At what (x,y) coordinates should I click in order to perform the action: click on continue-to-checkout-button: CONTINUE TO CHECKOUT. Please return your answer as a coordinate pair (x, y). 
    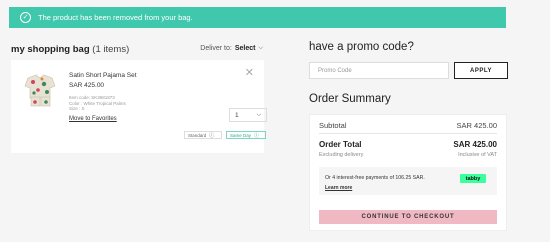
    Looking at the image, I should click on (408, 217).